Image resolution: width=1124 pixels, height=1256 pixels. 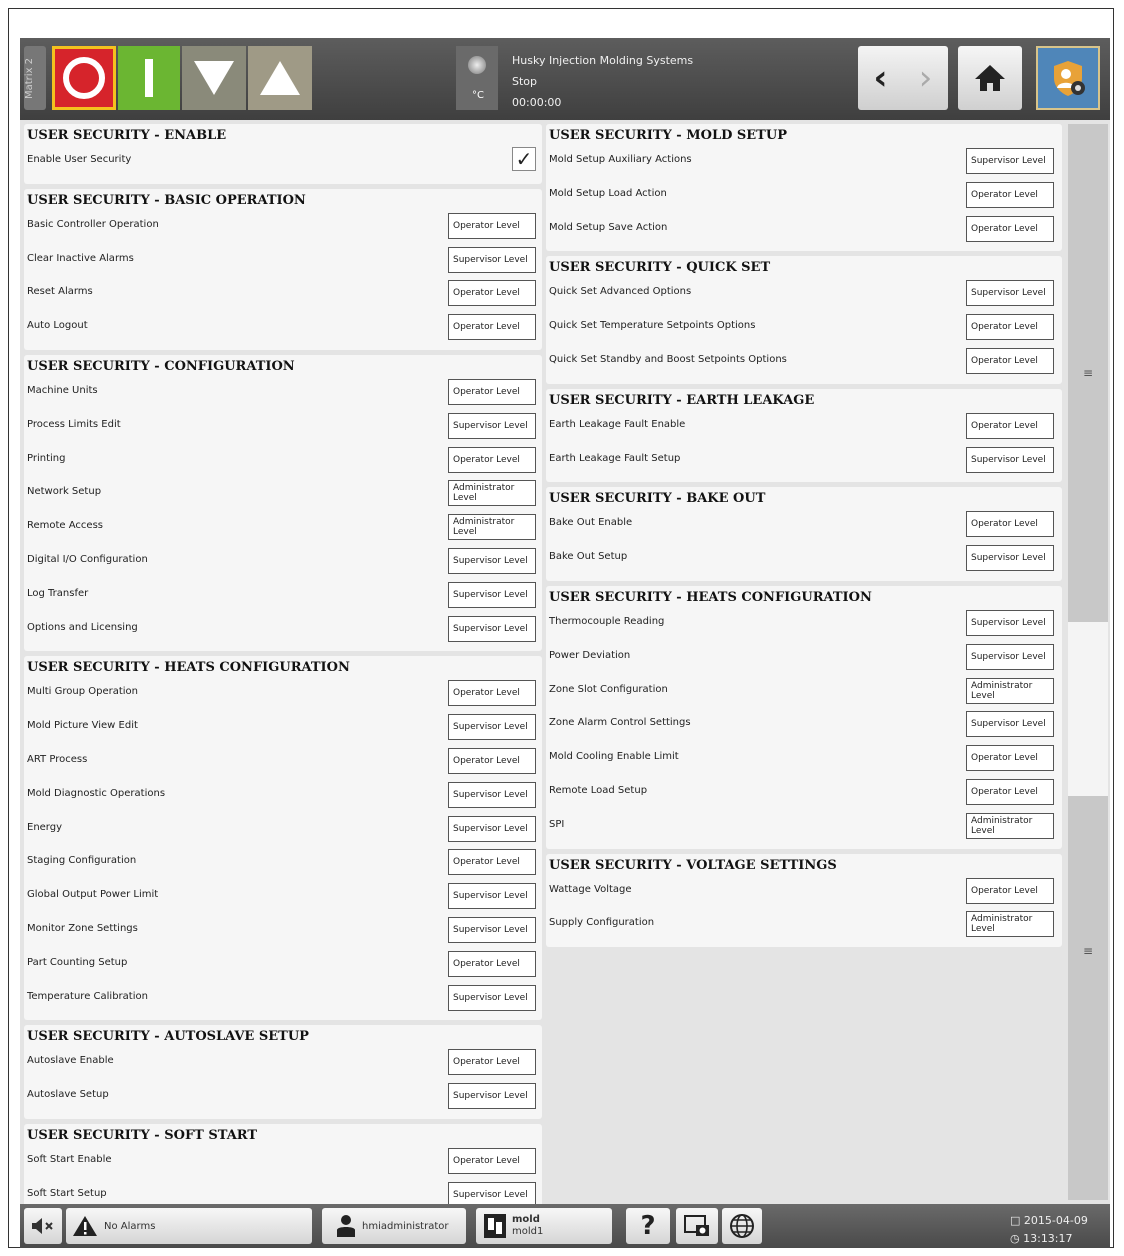 I want to click on setting-label: Printing, so click(x=46, y=458).